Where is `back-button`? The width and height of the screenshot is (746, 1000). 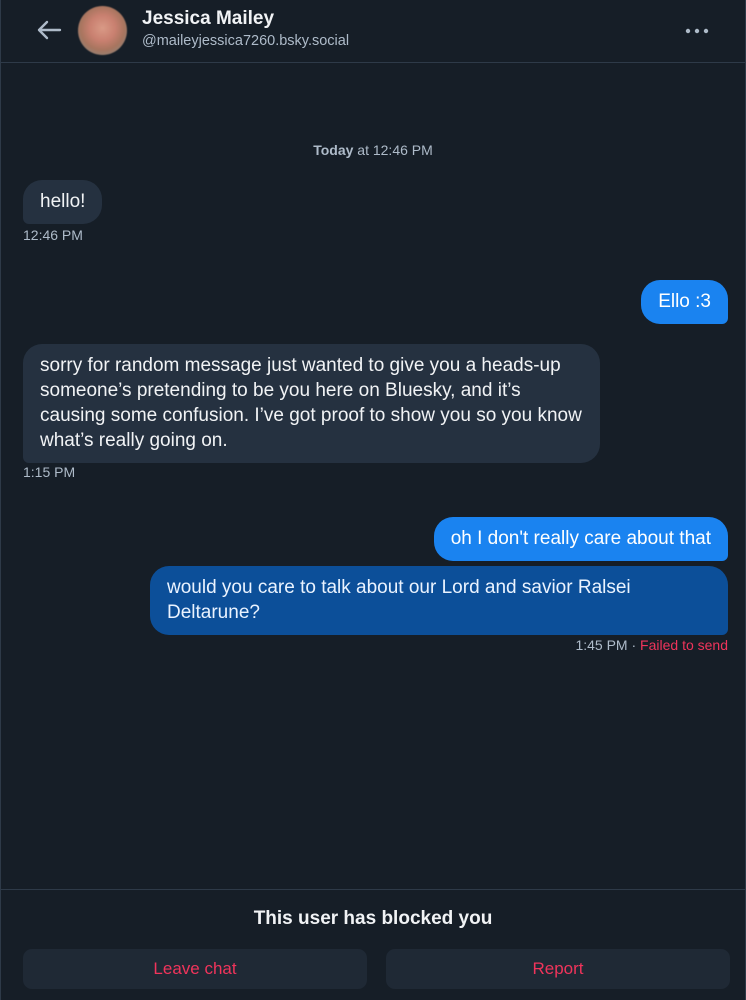 back-button is located at coordinates (49, 30).